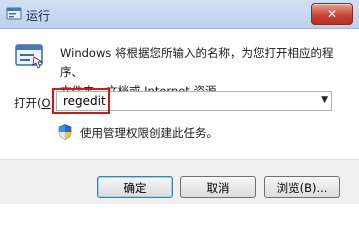 The image size is (359, 240). What do you see at coordinates (46, 103) in the screenshot?
I see `open-label-accelerator: O` at bounding box center [46, 103].